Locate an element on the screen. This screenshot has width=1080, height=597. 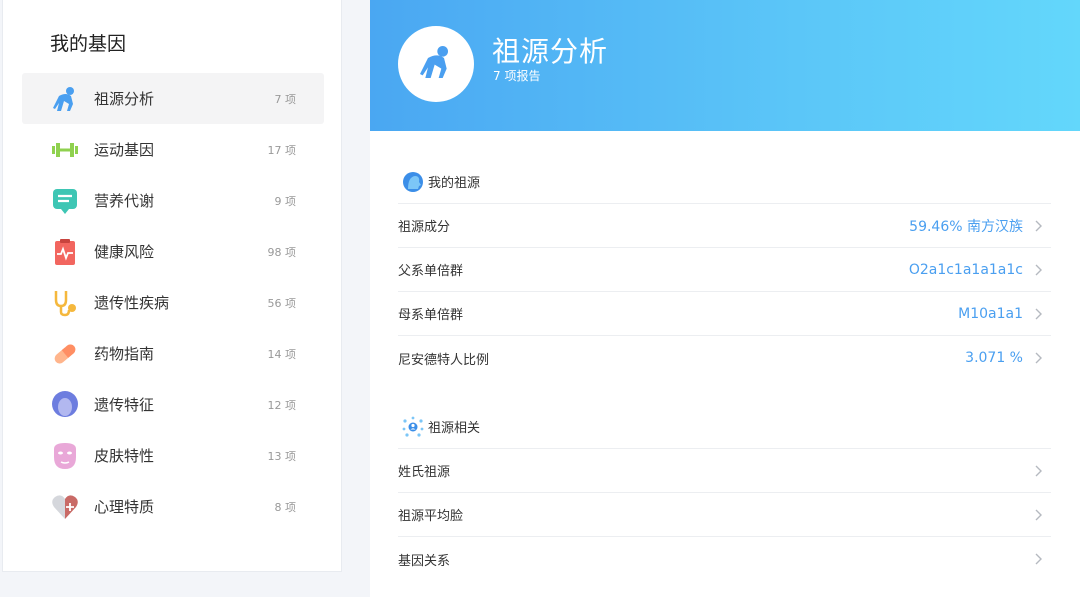
sidebar-item-drug-guide: 药物指南 14 项 is located at coordinates (173, 353).